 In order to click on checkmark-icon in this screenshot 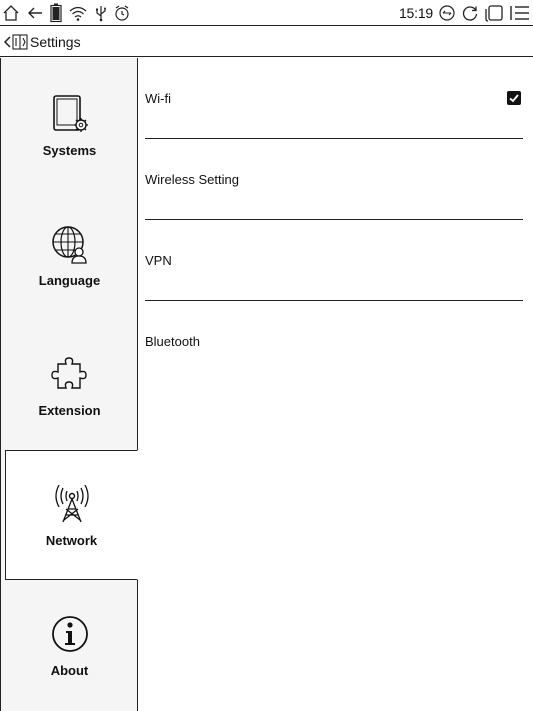, I will do `click(514, 98)`.